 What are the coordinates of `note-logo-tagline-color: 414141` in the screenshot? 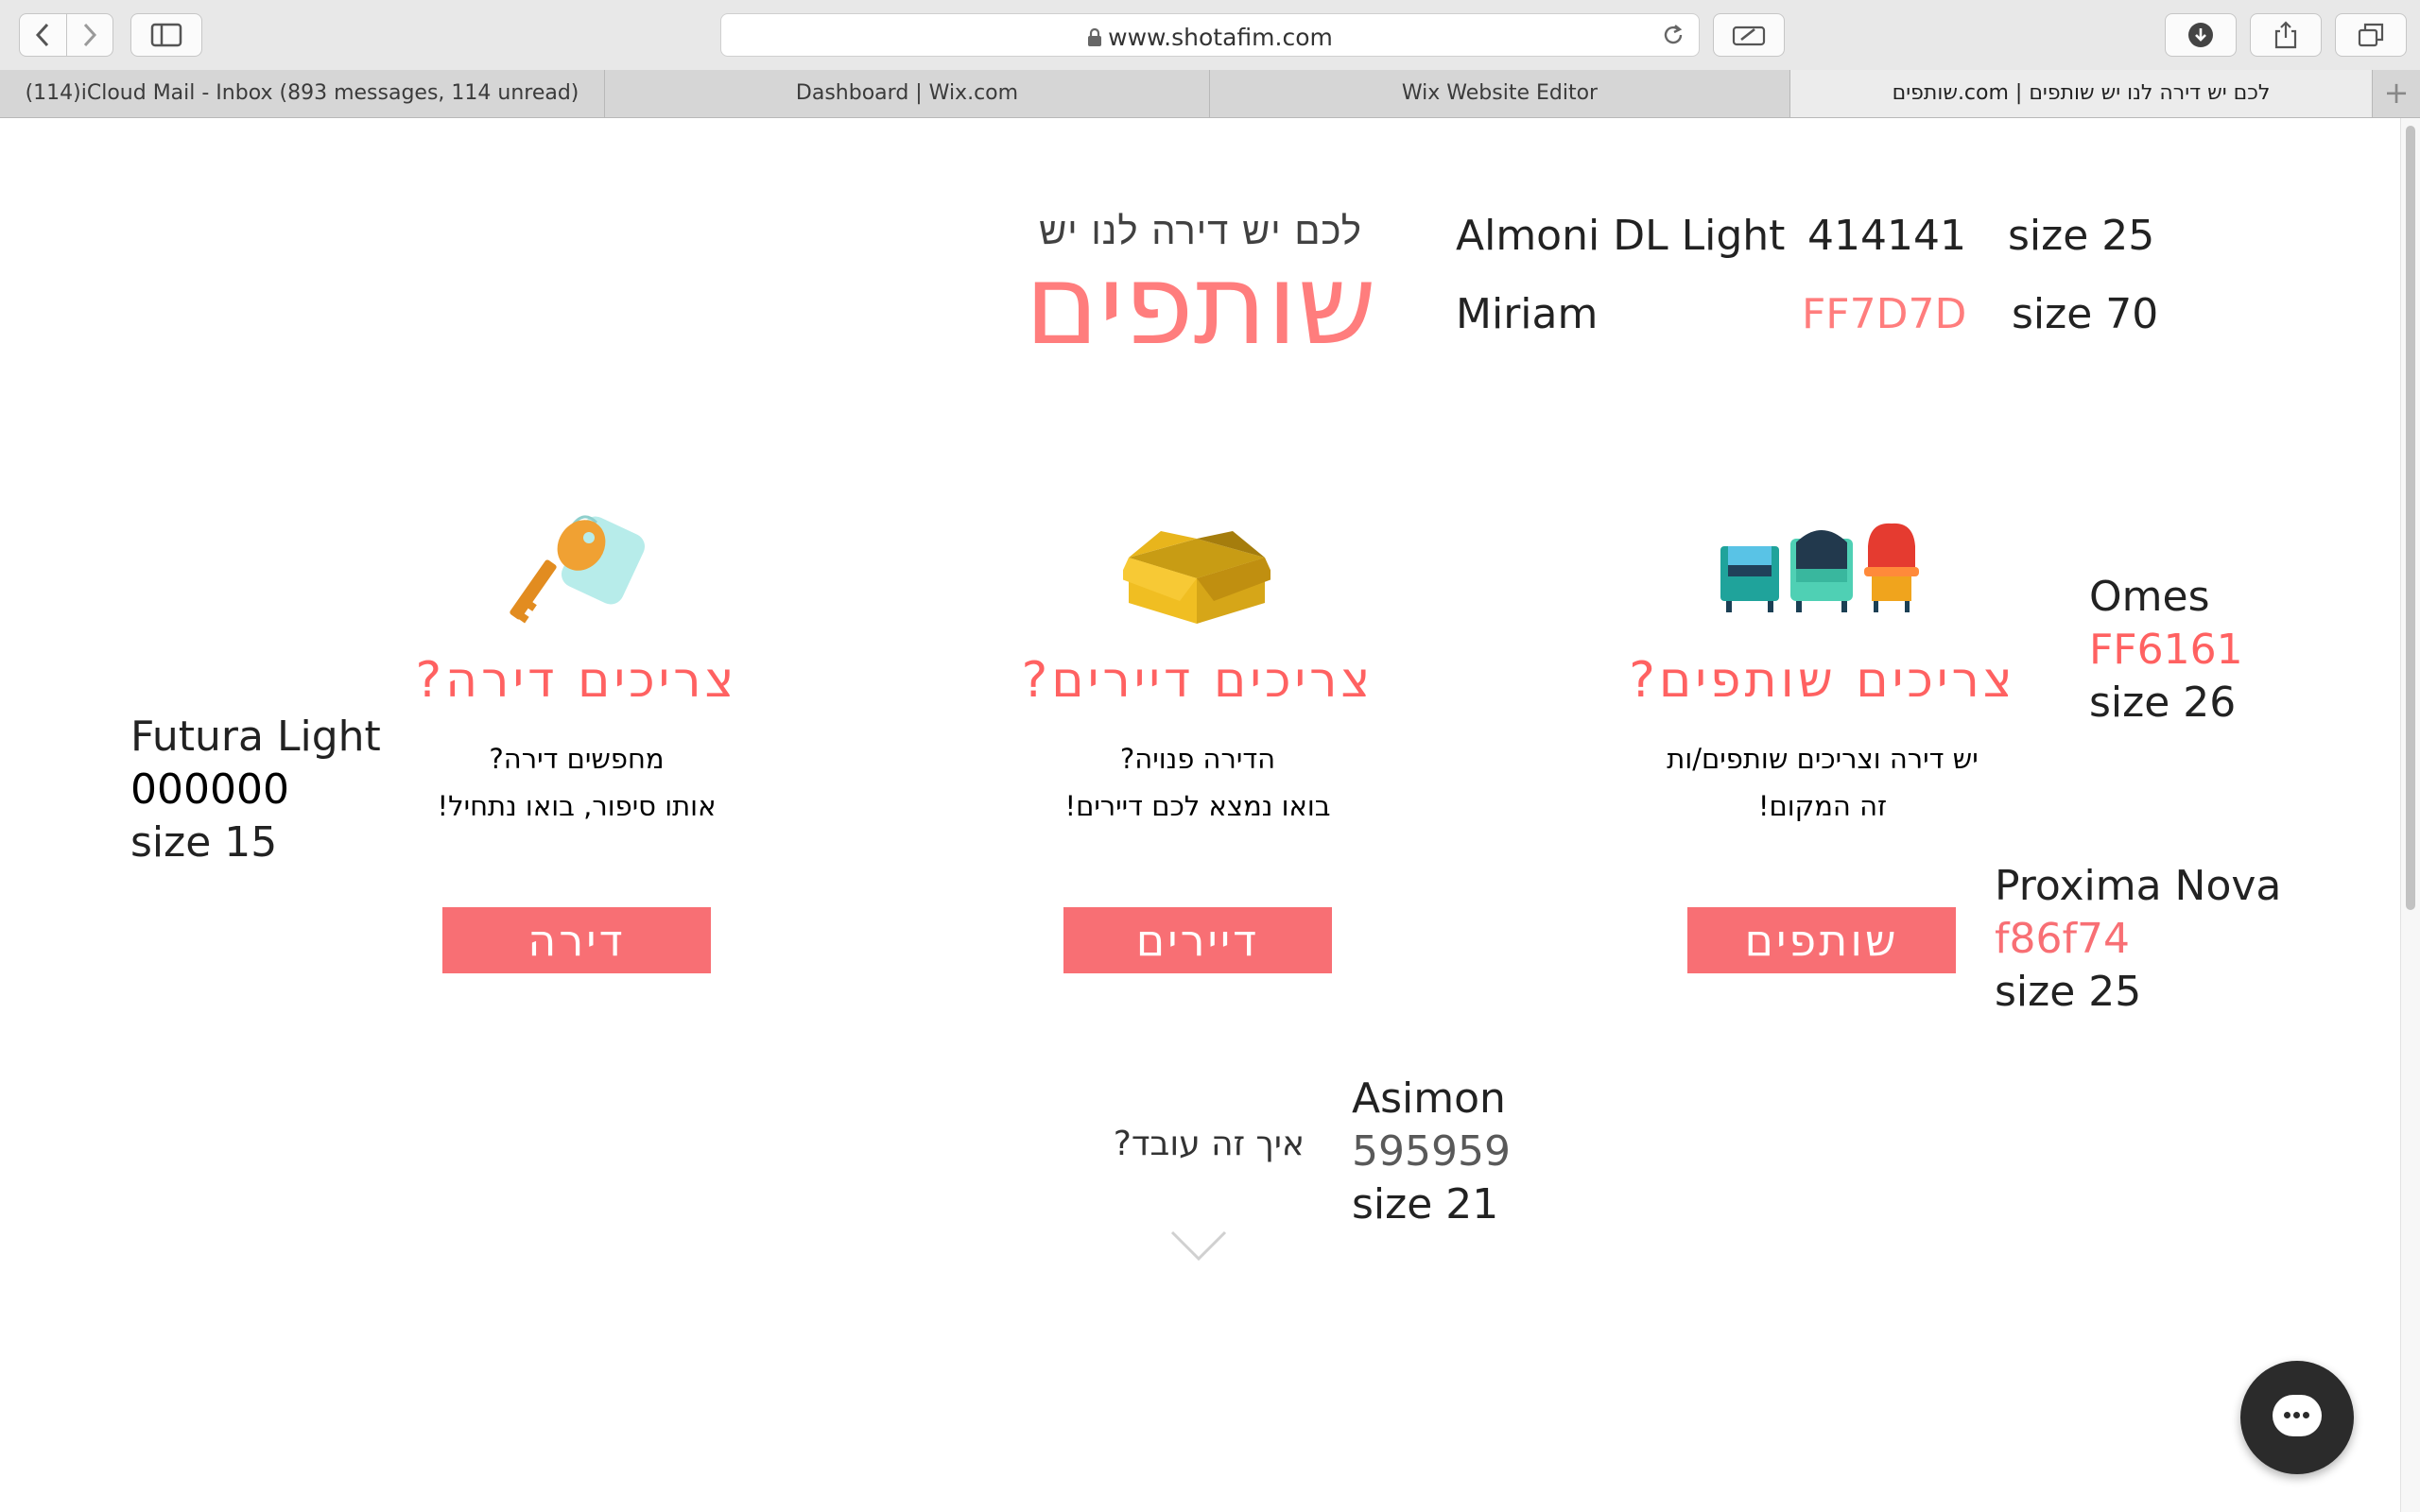 It's located at (1886, 236).